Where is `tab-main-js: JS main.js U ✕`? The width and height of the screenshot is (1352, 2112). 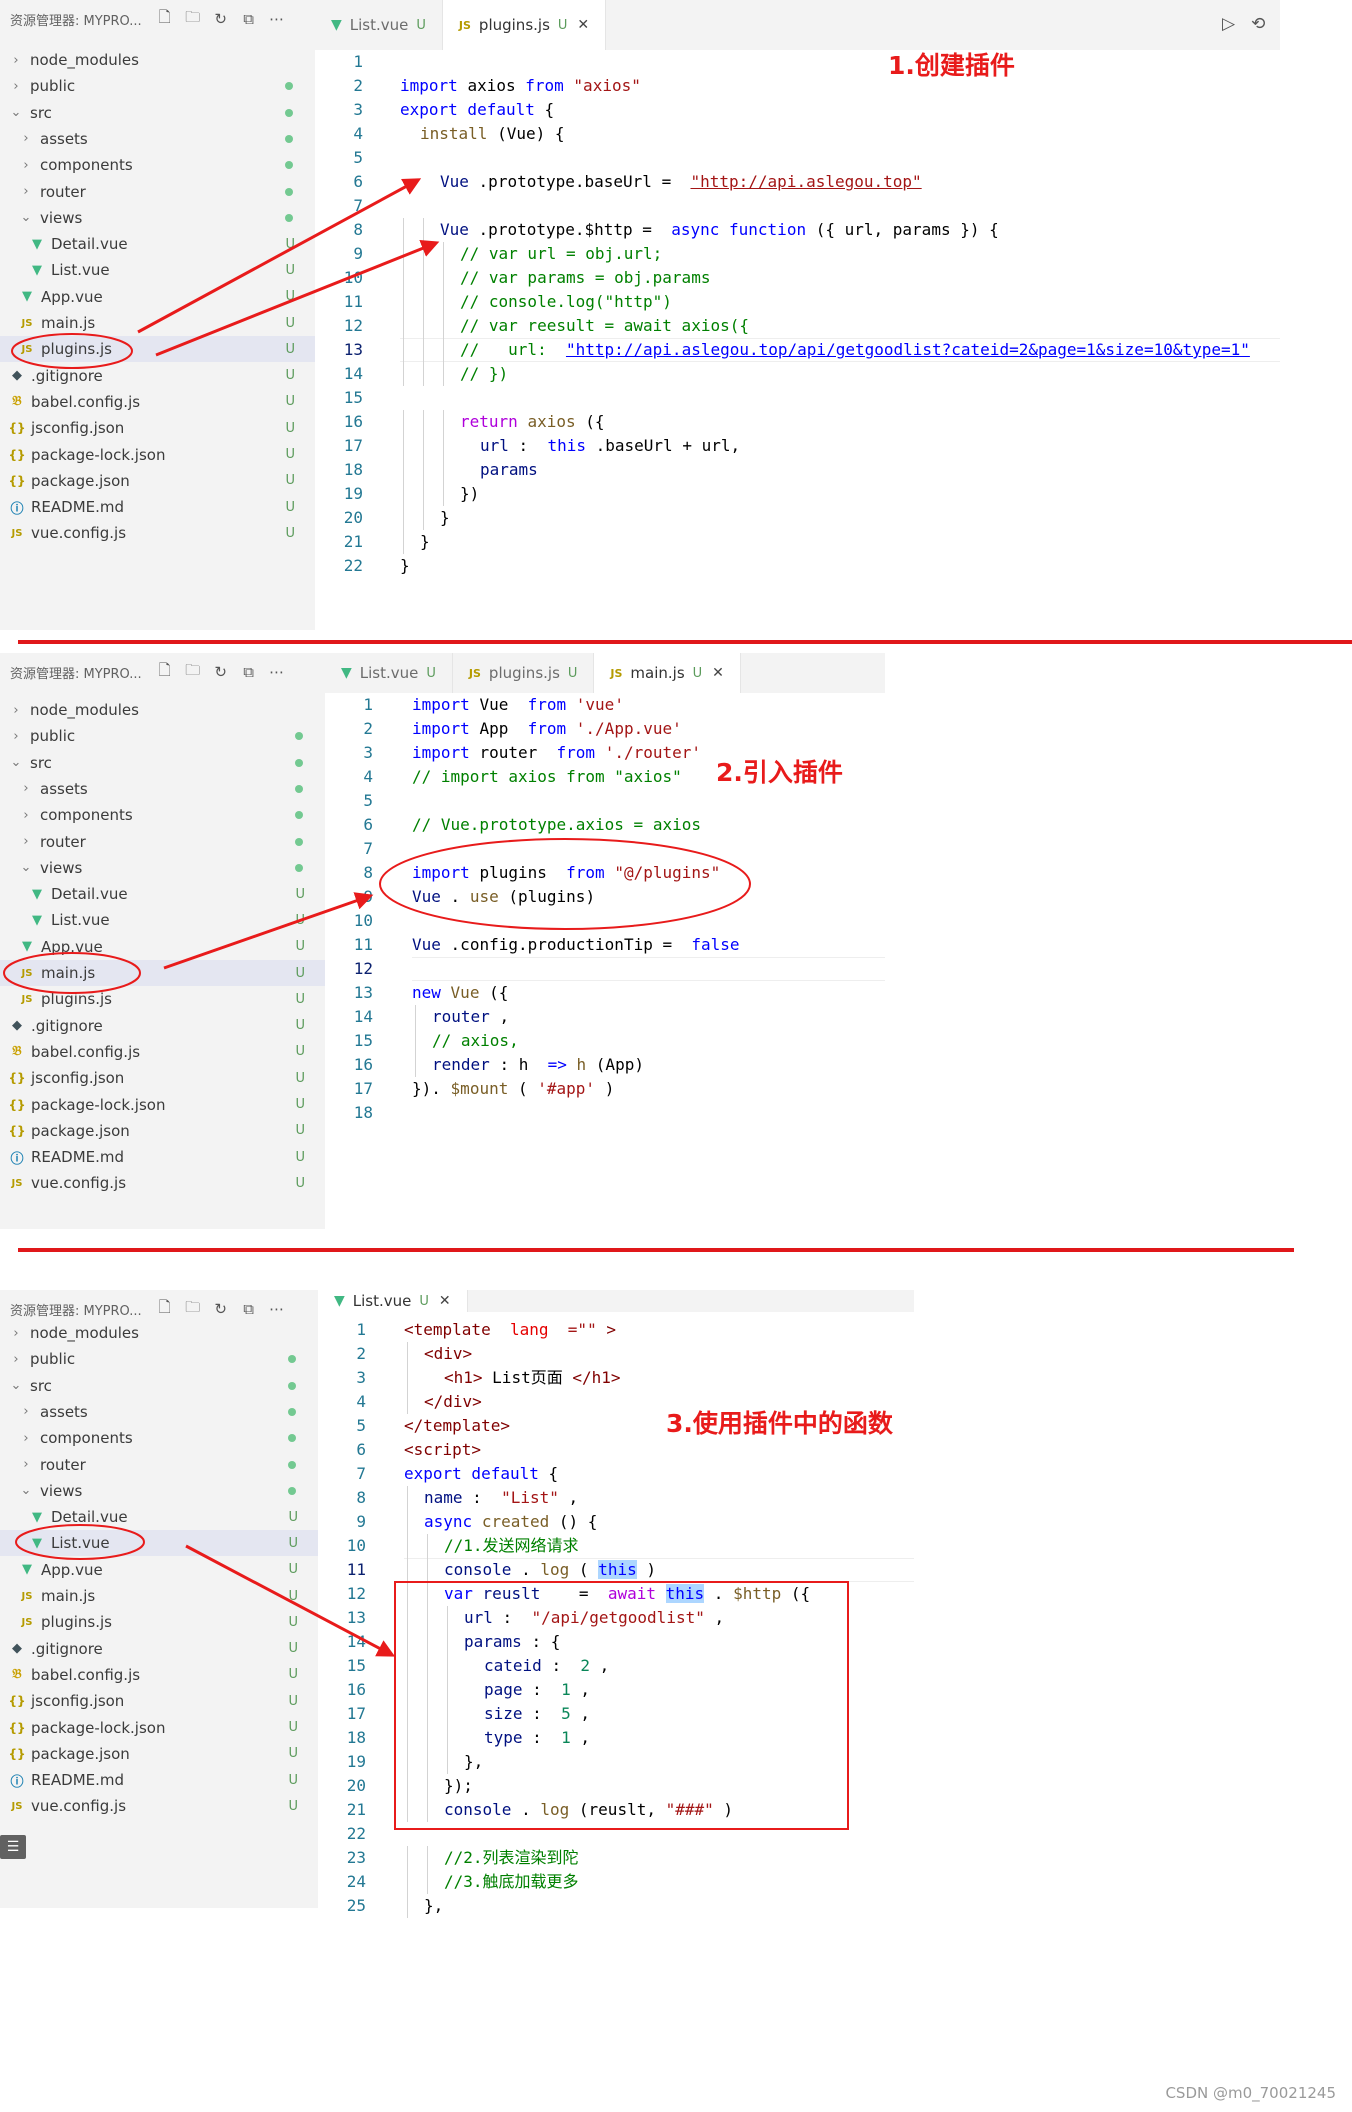
tab-main-js: JS main.js U ✕ is located at coordinates (667, 673).